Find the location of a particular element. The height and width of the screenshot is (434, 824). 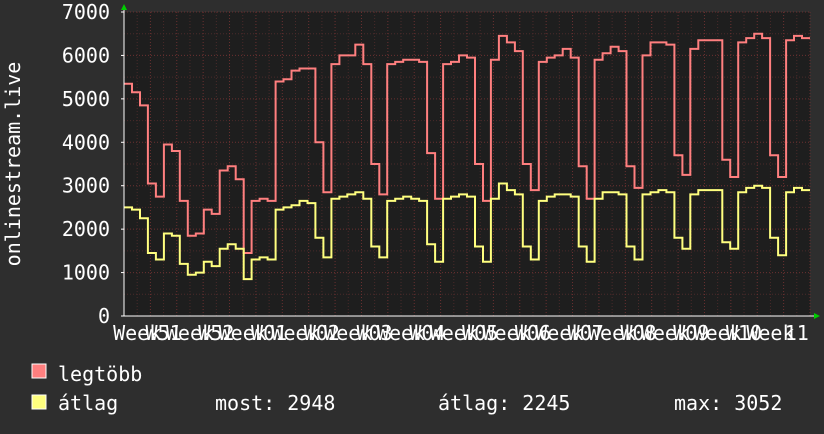

stat-most: most: 2948 is located at coordinates (275, 403).